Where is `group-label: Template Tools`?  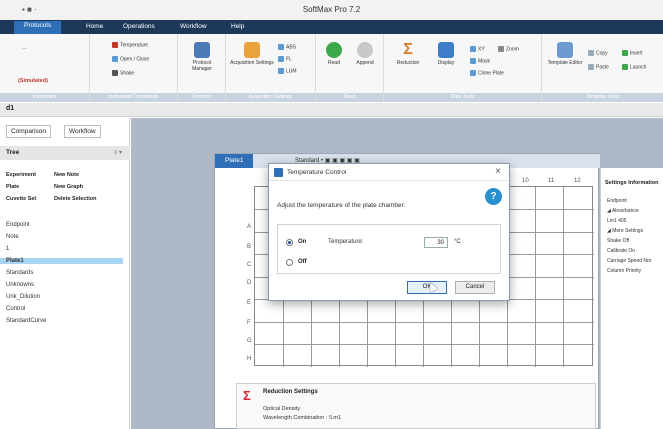 group-label: Template Tools is located at coordinates (602, 97).